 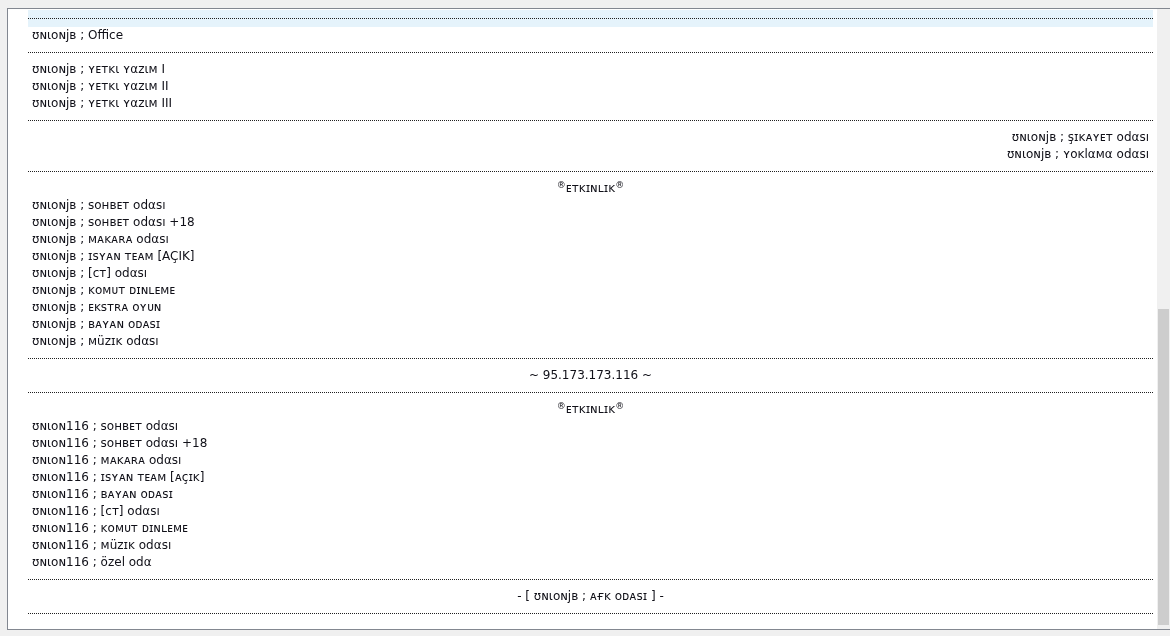 I want to click on scrollbar-track, so click(x=1163, y=319).